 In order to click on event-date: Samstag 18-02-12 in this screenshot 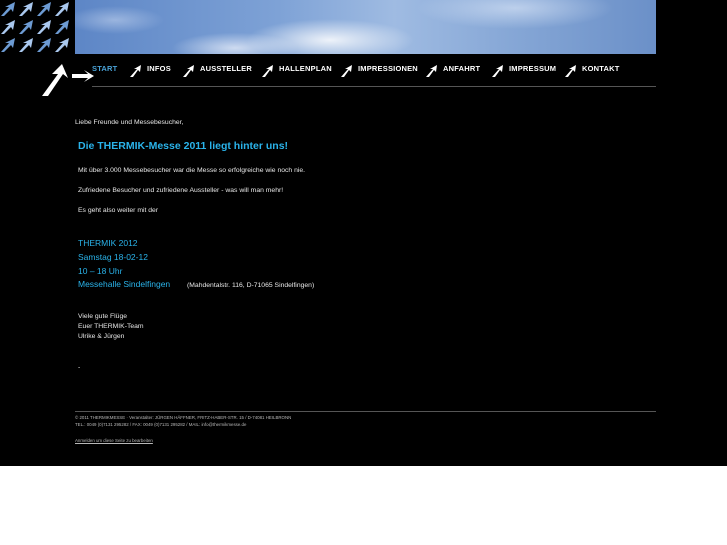, I will do `click(113, 257)`.